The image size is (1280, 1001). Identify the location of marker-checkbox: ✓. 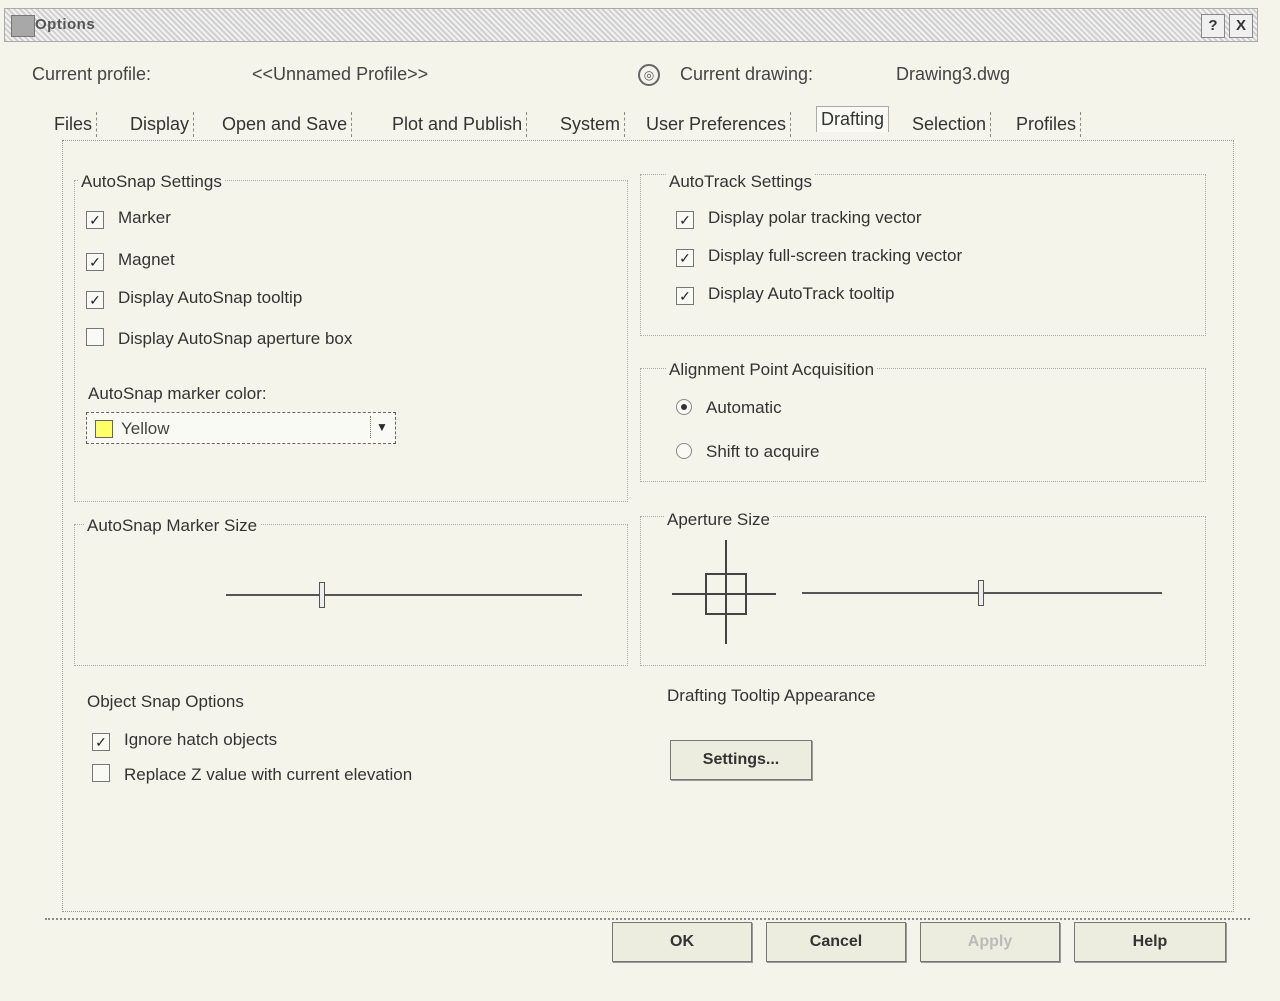
(95, 220).